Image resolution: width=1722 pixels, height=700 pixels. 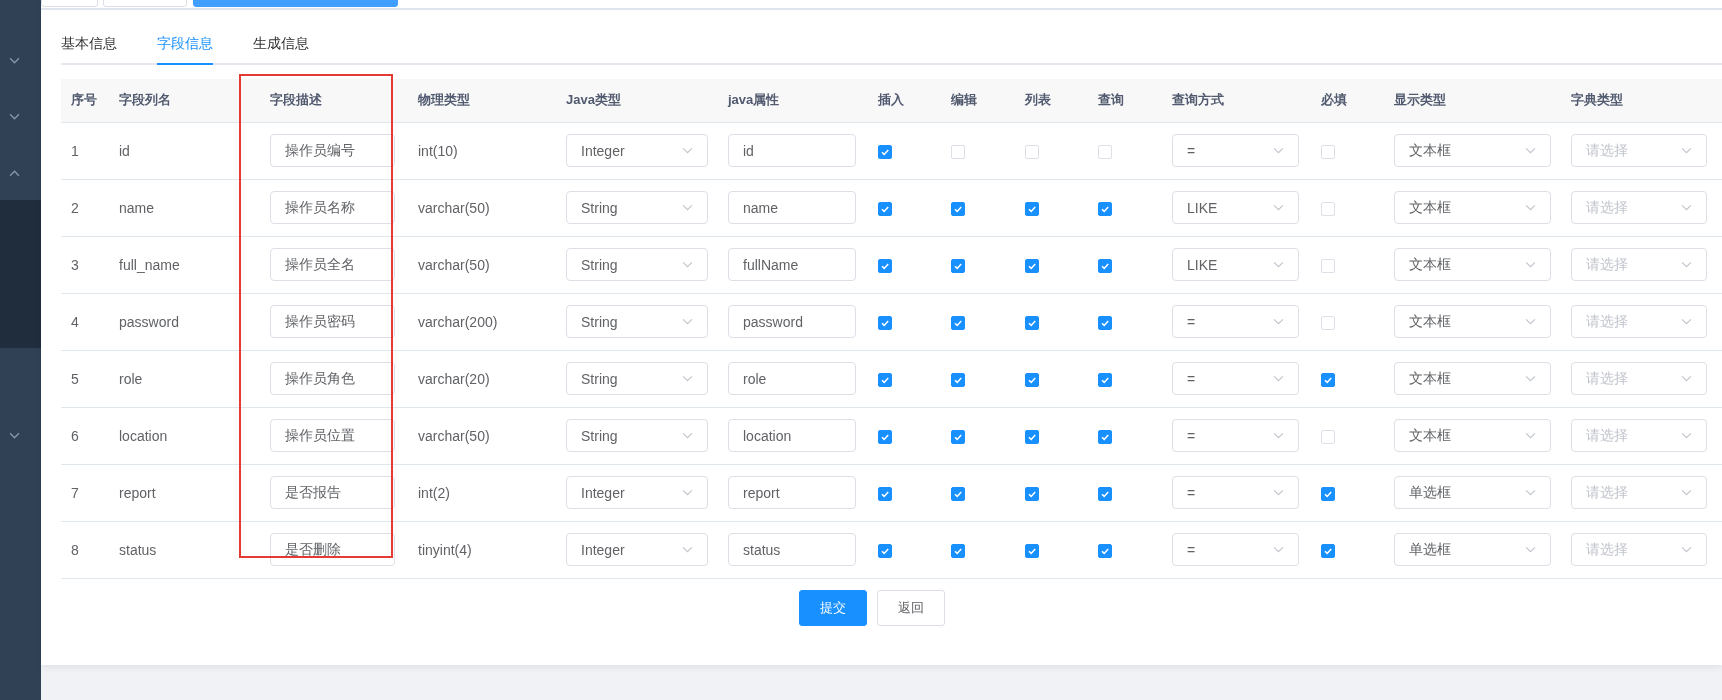 What do you see at coordinates (332, 492) in the screenshot?
I see `input-field: 是否报告` at bounding box center [332, 492].